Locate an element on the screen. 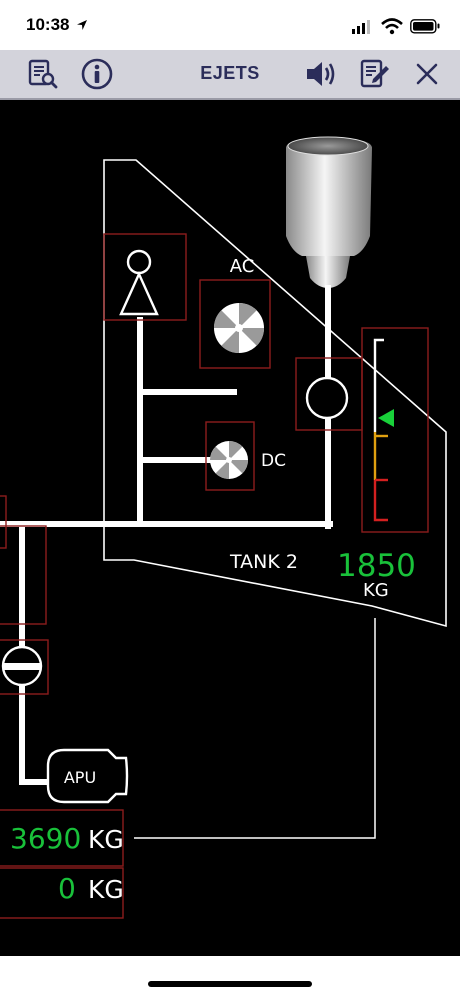 This screenshot has width=460, height=996. document-search-button is located at coordinates (43, 74).